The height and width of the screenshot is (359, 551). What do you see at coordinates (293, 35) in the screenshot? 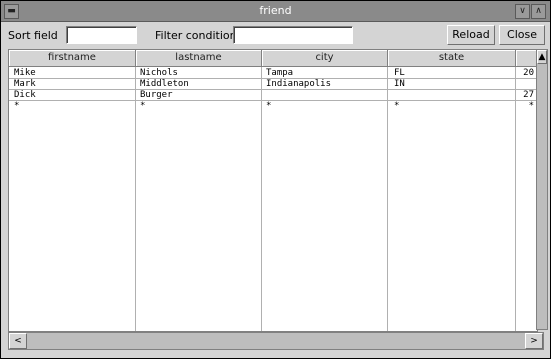
I see `filter-conditions-input` at bounding box center [293, 35].